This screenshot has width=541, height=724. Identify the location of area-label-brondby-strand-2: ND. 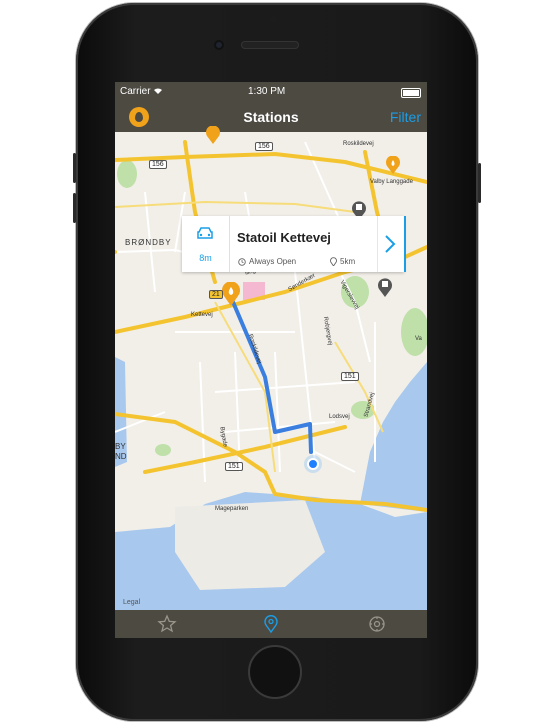
(121, 456).